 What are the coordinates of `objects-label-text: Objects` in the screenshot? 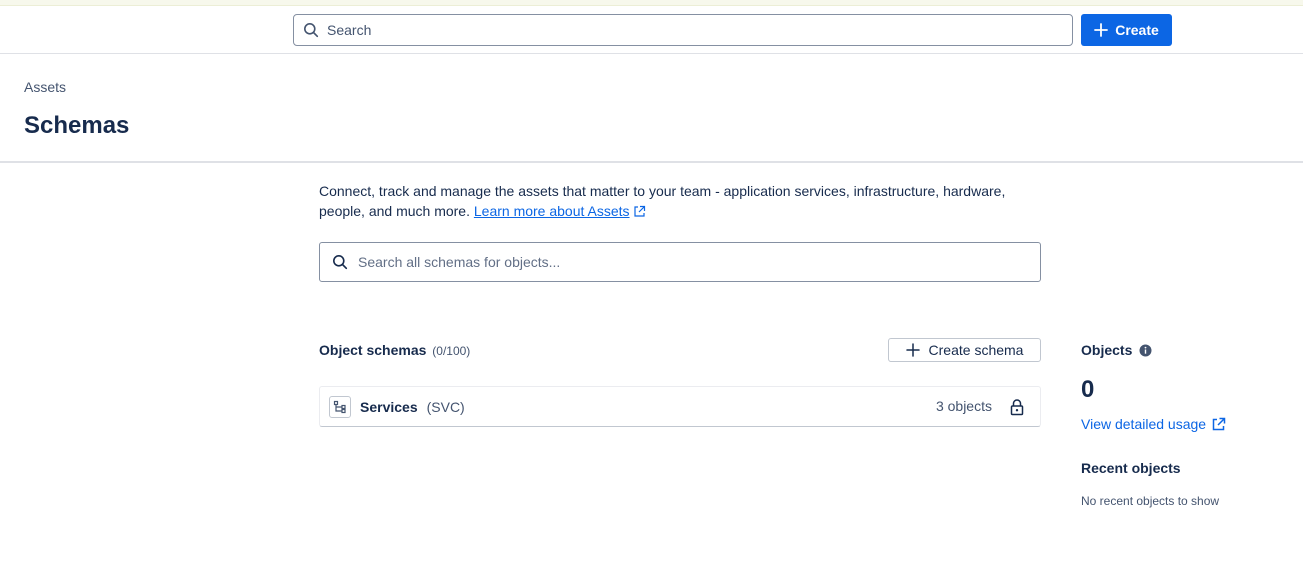 It's located at (1107, 350).